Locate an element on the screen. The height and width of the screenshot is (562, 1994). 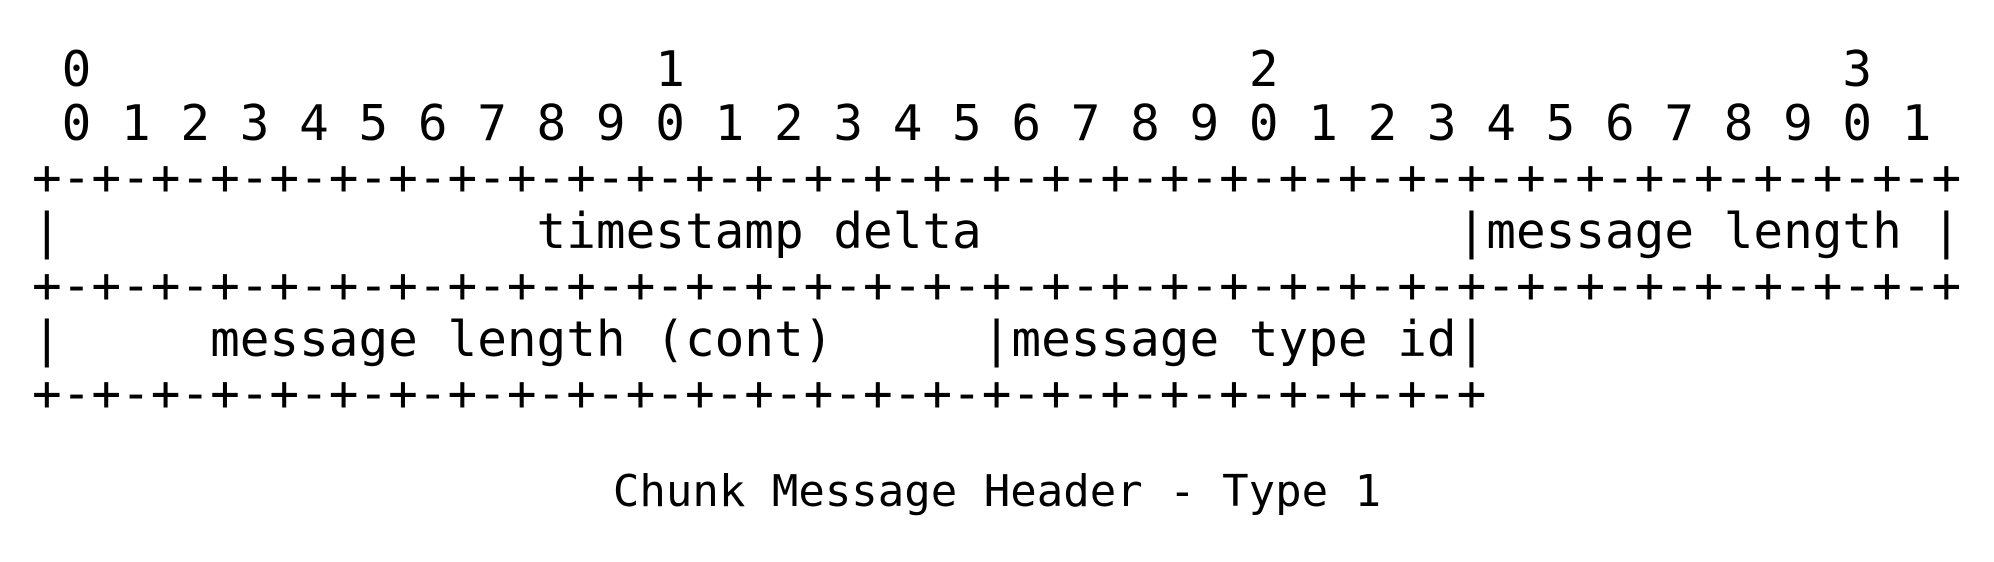
diagram-caption: Chunk Message Header - Type 1 is located at coordinates (997, 491).